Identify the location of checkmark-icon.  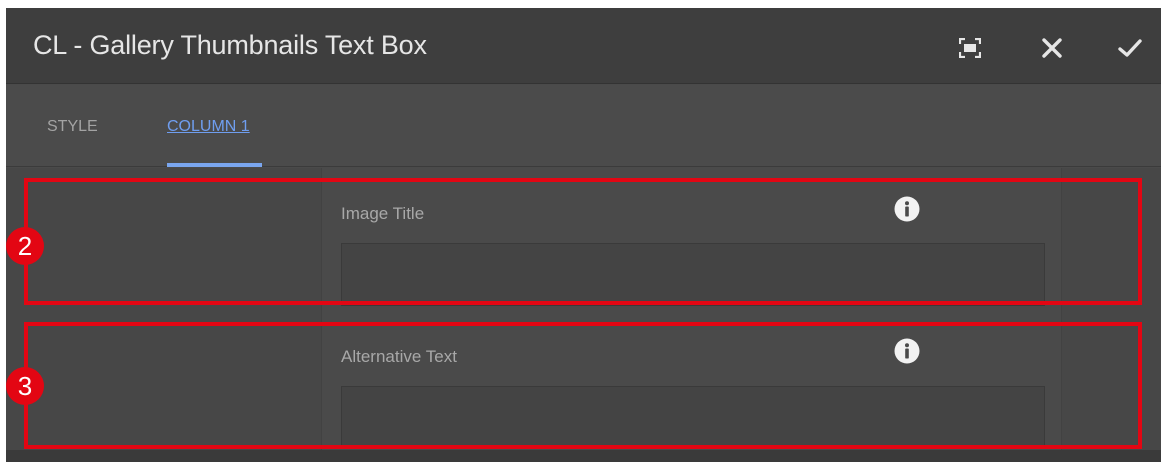
(1130, 48).